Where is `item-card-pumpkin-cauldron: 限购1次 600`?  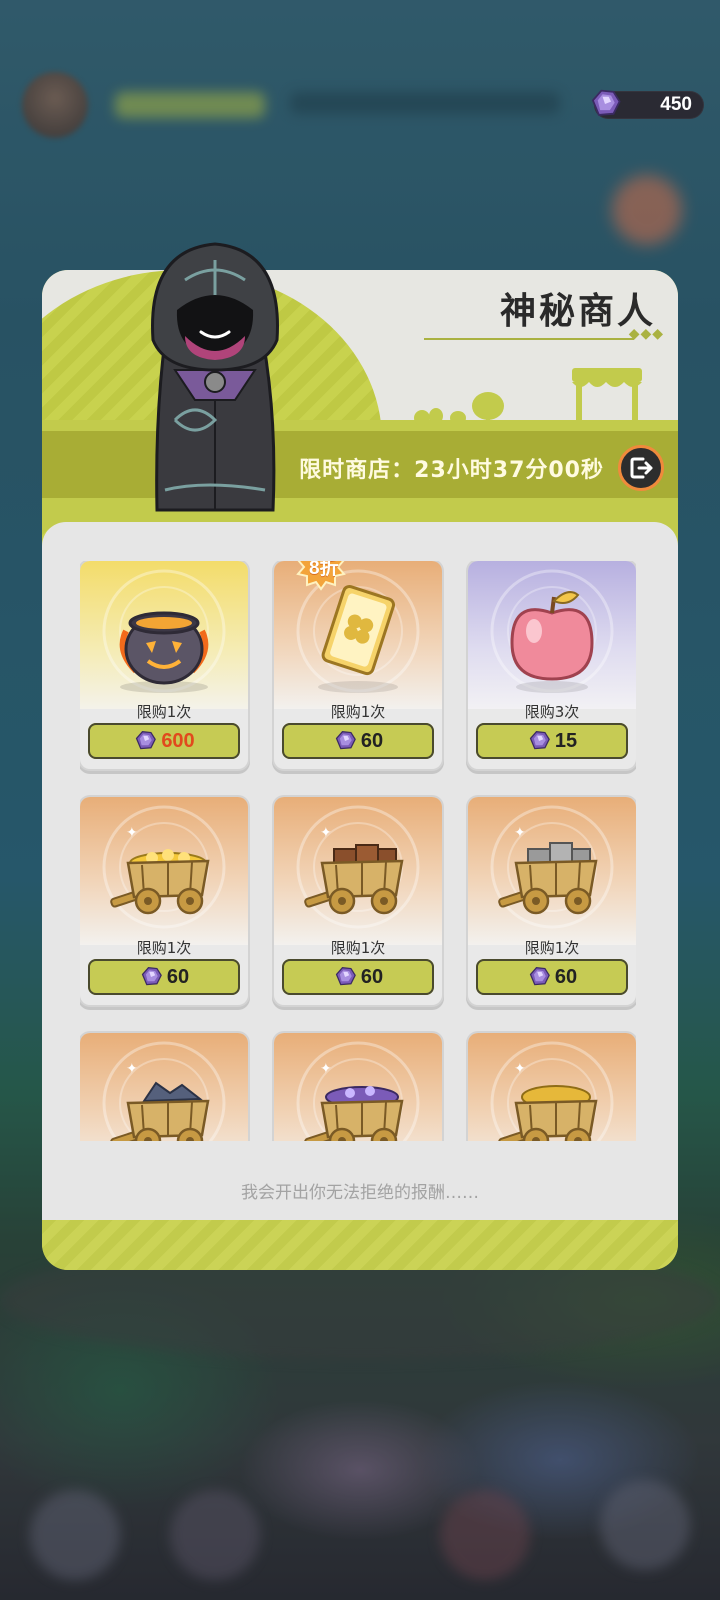
item-card-pumpkin-cauldron: 限购1次 600 is located at coordinates (164, 665).